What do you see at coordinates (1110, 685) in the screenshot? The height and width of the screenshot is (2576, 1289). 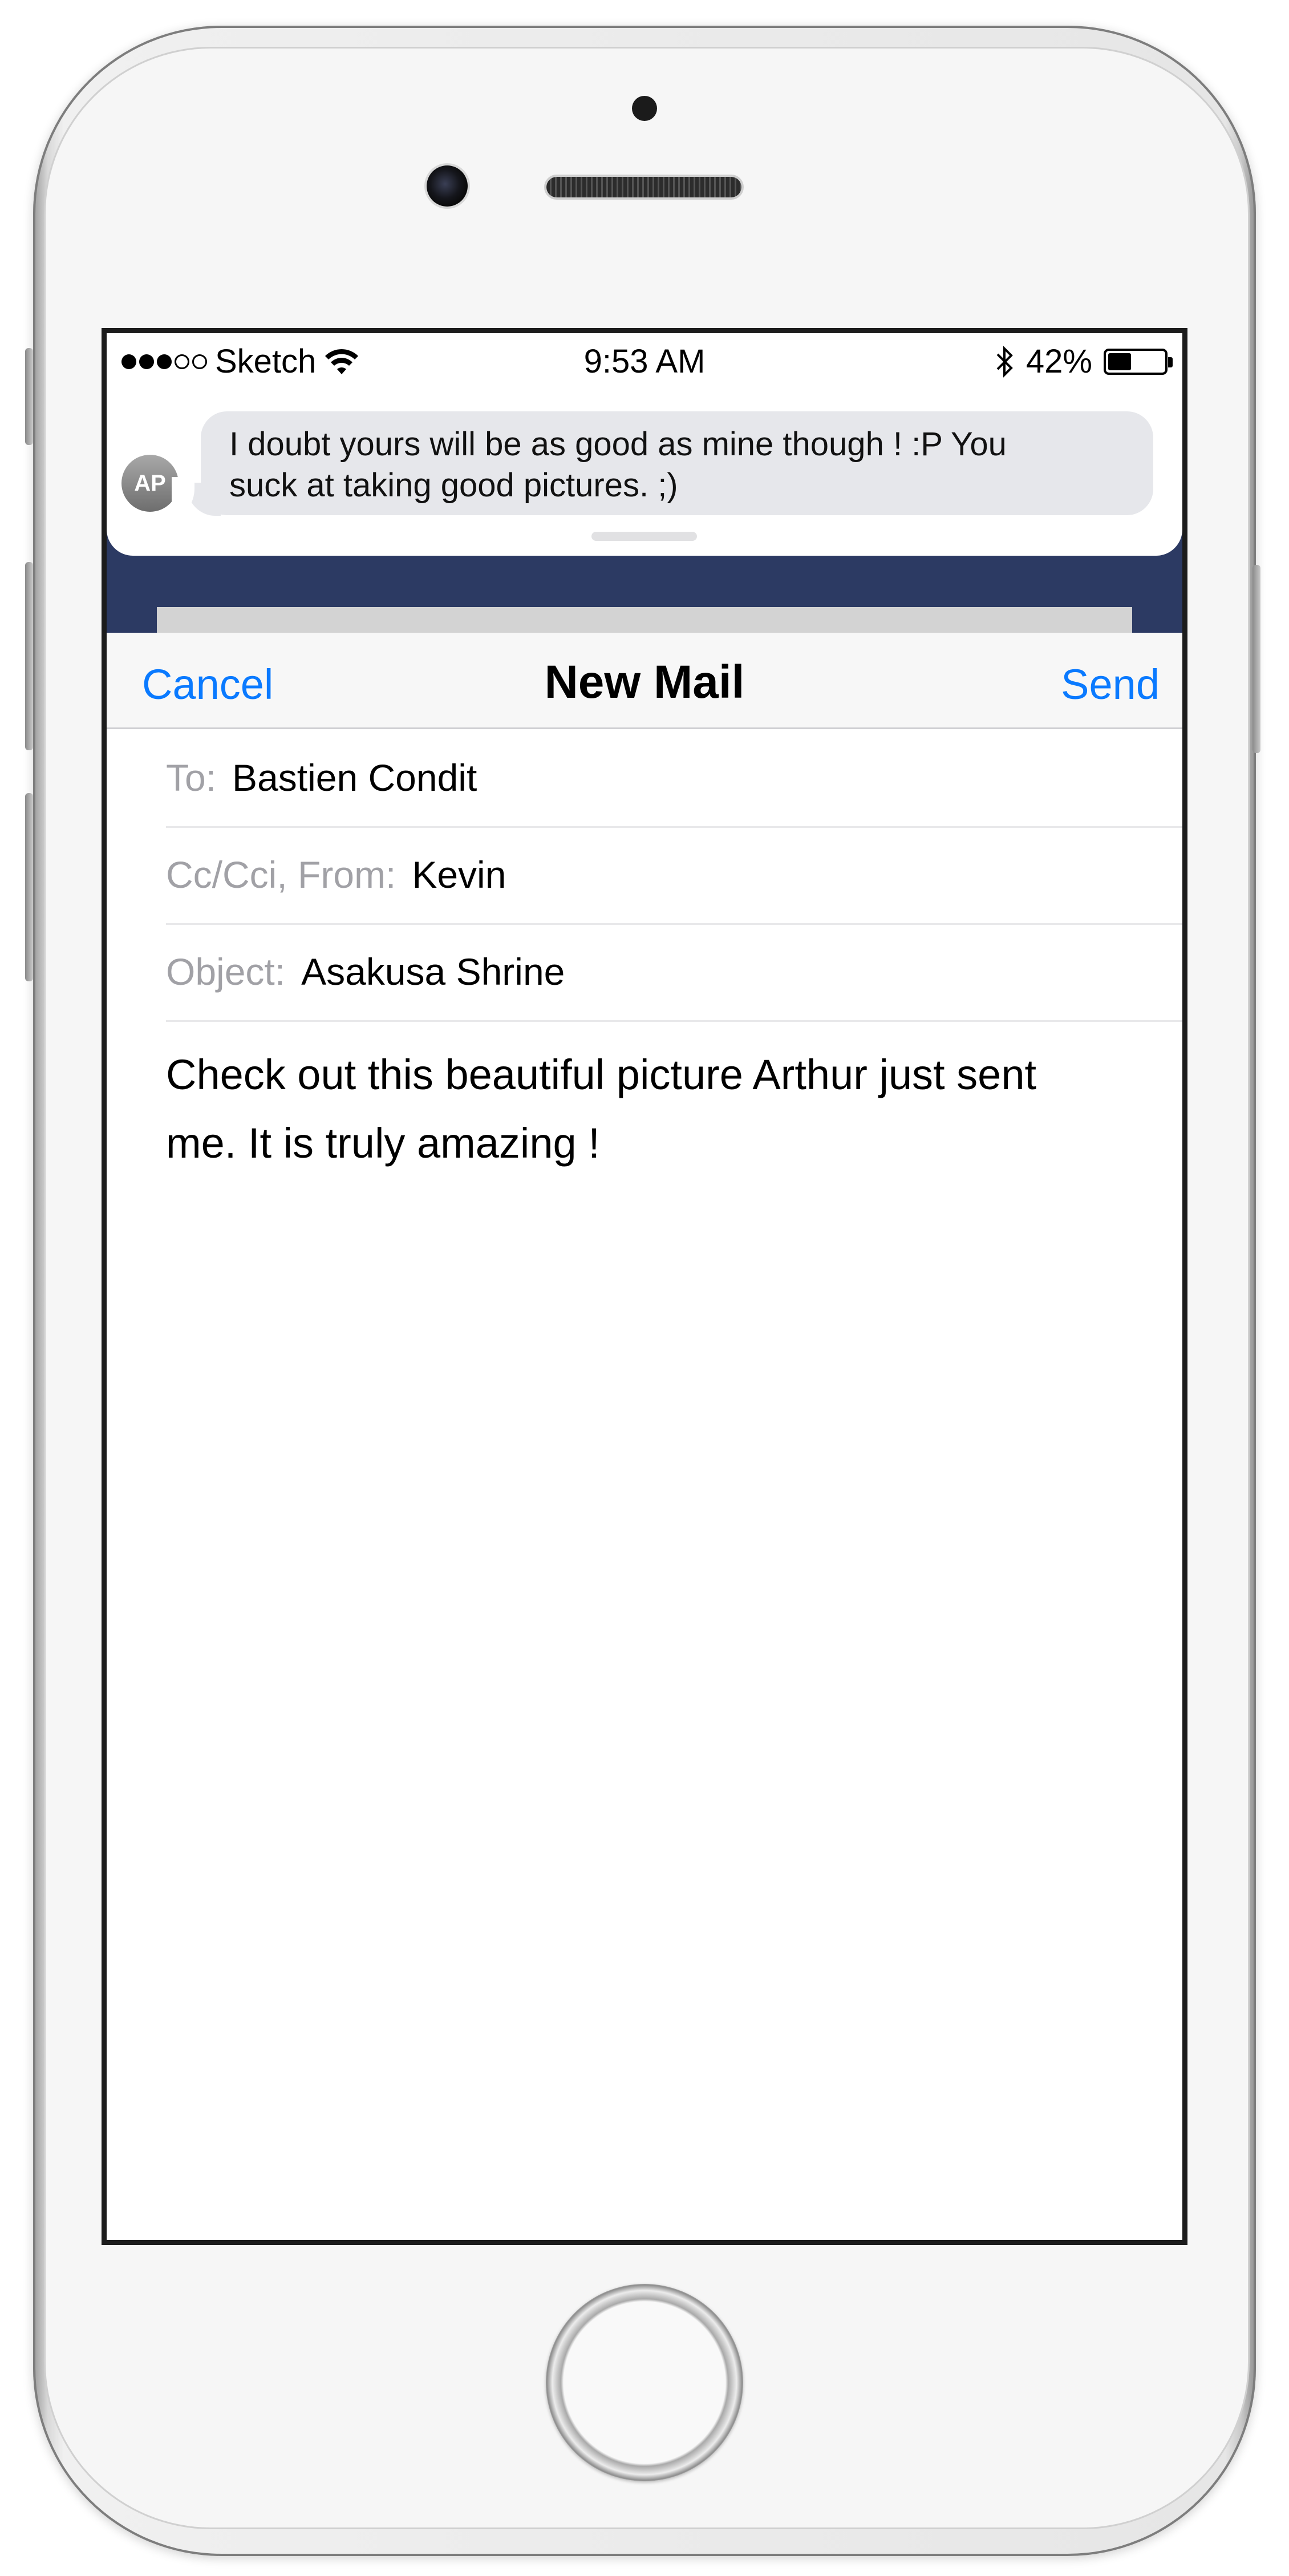 I see `send-button: Send` at bounding box center [1110, 685].